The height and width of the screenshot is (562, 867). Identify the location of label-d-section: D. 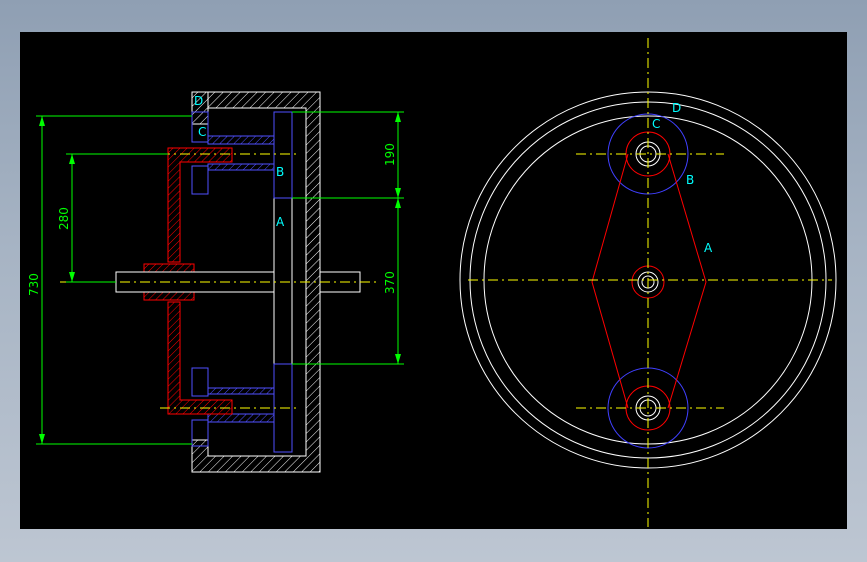
(198, 101).